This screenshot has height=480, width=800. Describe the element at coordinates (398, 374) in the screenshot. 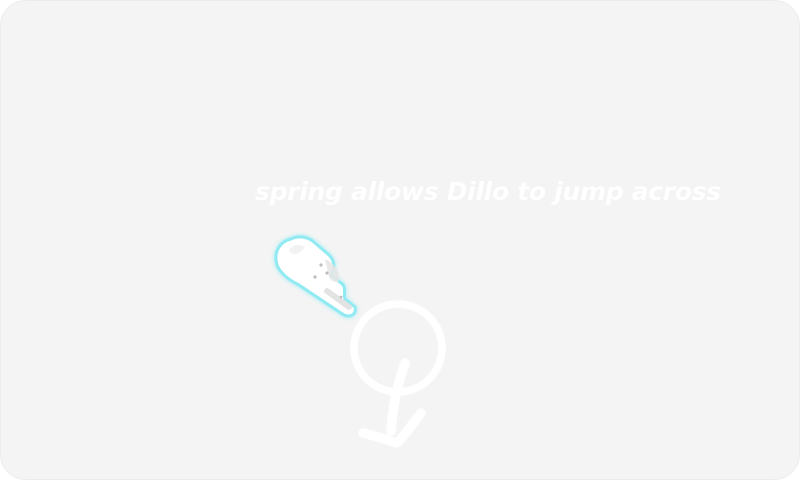

I see `circle-swipe-down-gesture-icon` at that location.